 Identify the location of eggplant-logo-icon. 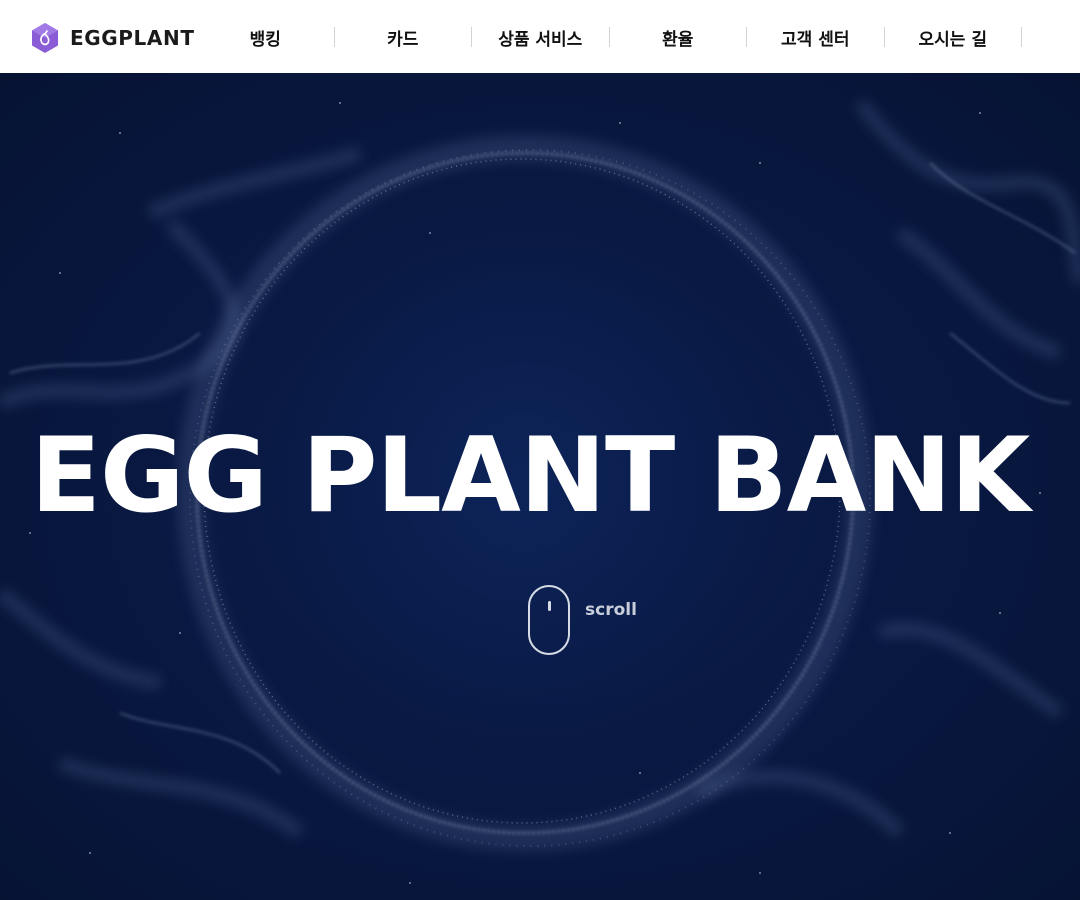
(45, 38).